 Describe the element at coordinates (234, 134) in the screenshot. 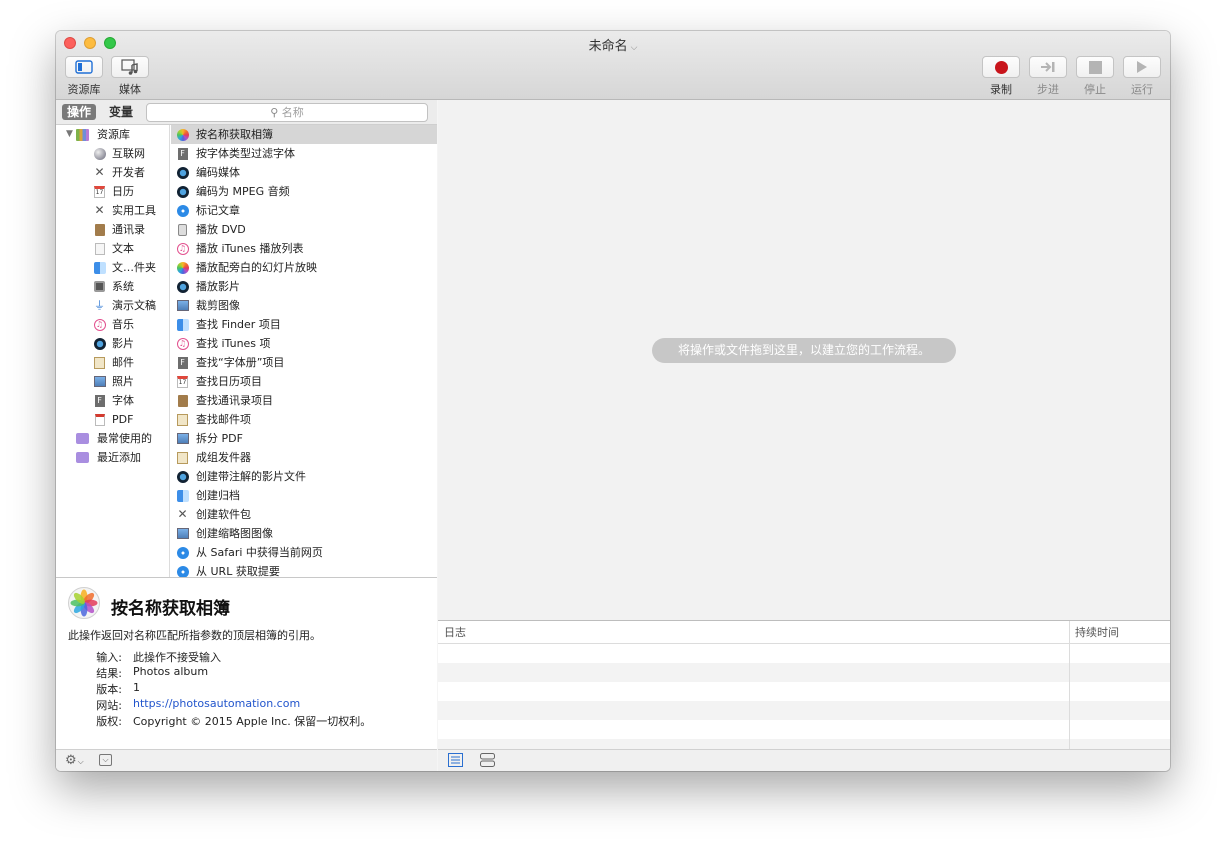

I see `action-label: 按名称获取相簿` at that location.